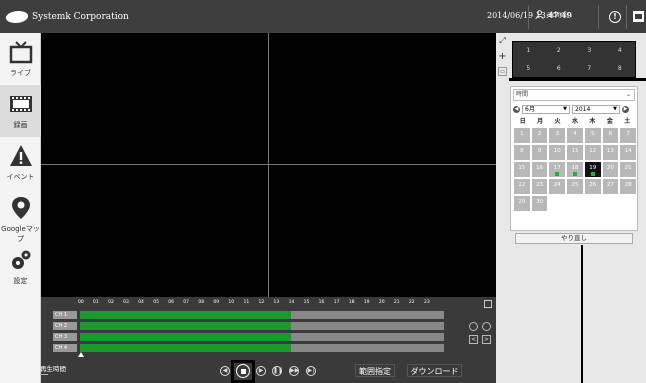  What do you see at coordinates (583, 109) in the screenshot?
I see `year-value: 2014` at bounding box center [583, 109].